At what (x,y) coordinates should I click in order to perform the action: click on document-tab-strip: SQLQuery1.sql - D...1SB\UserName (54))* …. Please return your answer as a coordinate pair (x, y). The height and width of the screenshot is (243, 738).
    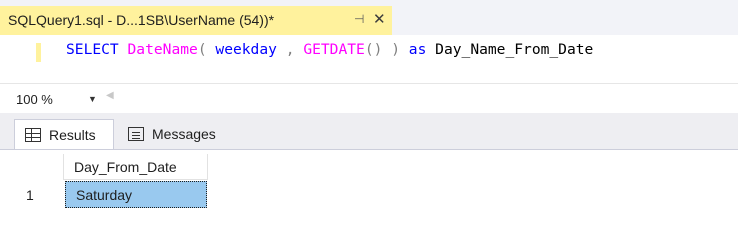
    Looking at the image, I should click on (369, 17).